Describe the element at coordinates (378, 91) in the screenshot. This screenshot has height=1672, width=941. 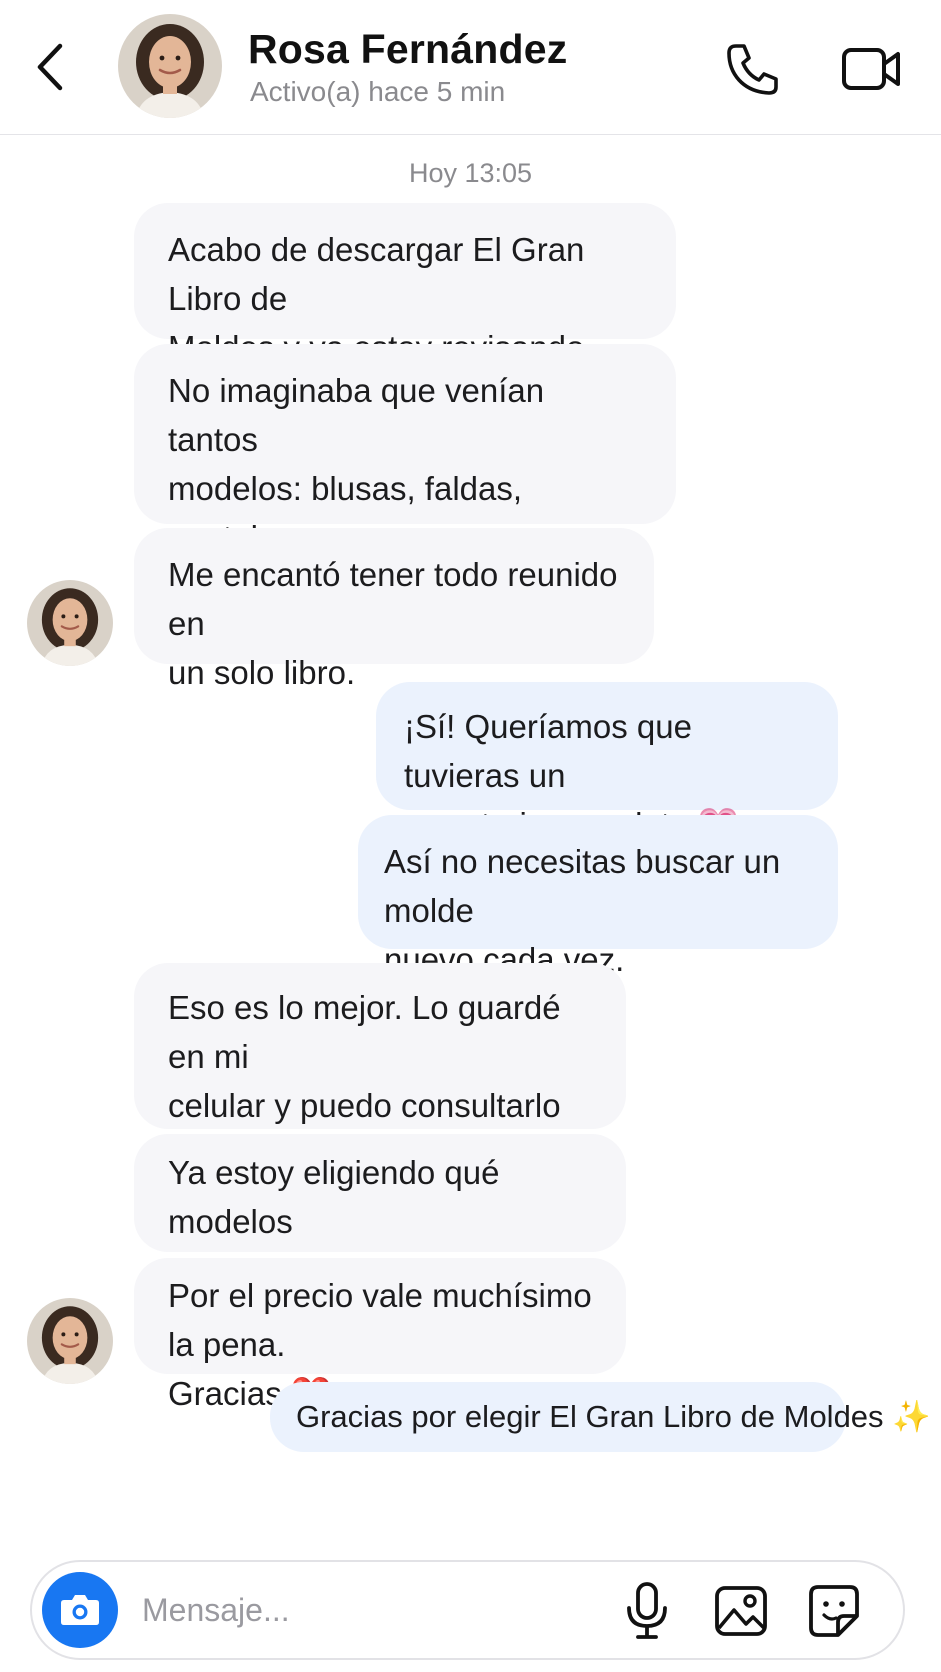
I see `contact-status: Activo(a) hace 5 min` at that location.